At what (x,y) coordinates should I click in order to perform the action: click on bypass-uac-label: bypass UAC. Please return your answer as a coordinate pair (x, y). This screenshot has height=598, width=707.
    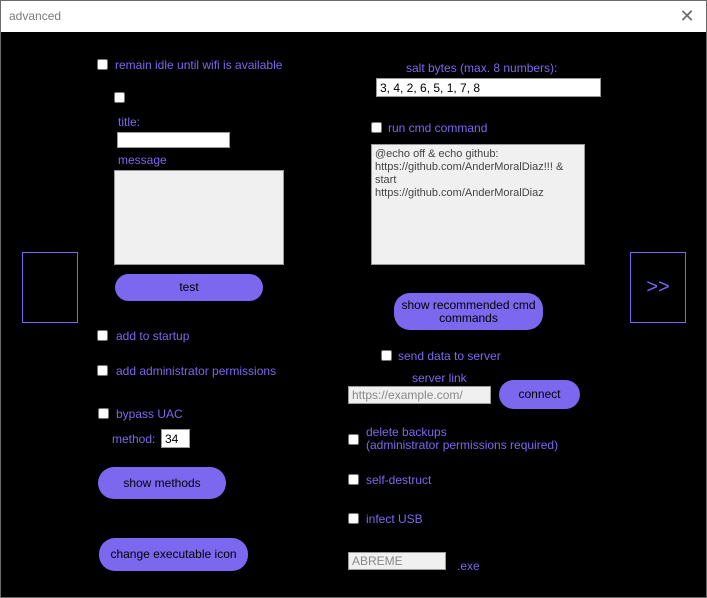
    Looking at the image, I should click on (149, 414).